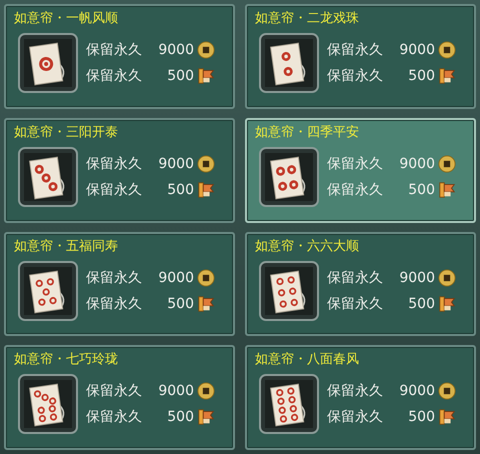 The height and width of the screenshot is (454, 480). I want to click on item-title: 如意帘・七巧玲珑, so click(66, 359).